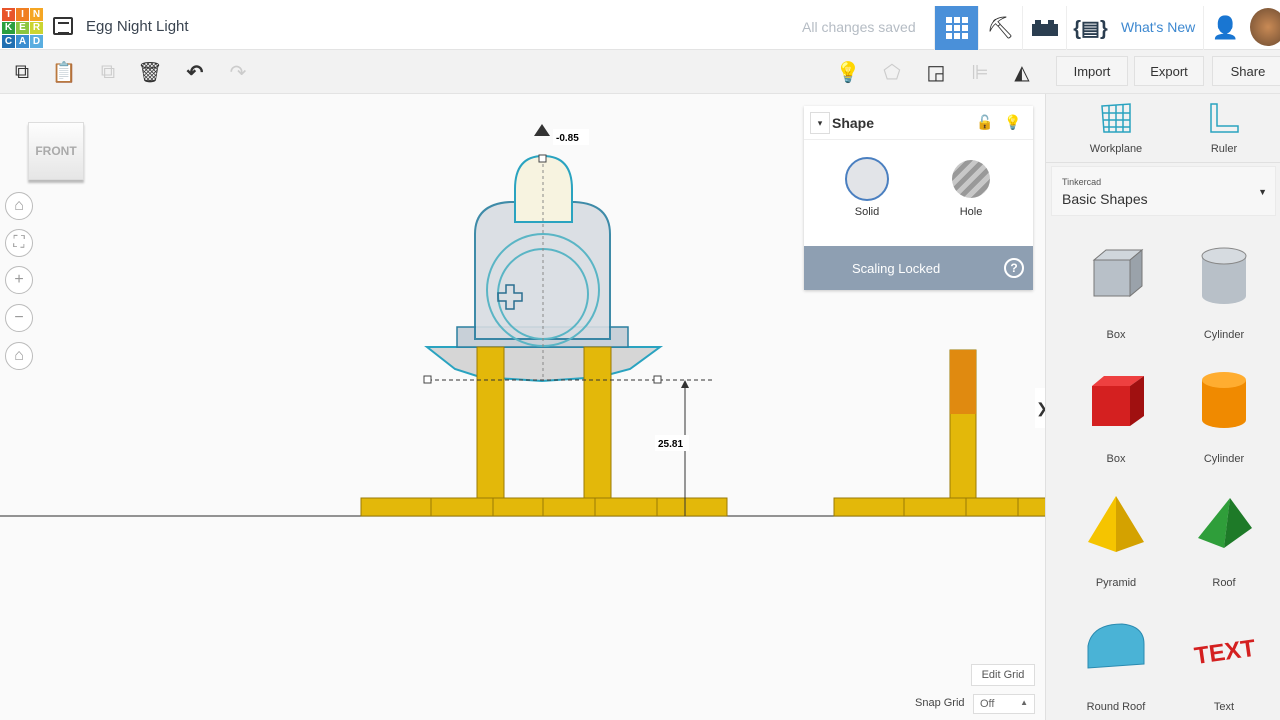  Describe the element at coordinates (867, 179) in the screenshot. I see `solid-option` at that location.